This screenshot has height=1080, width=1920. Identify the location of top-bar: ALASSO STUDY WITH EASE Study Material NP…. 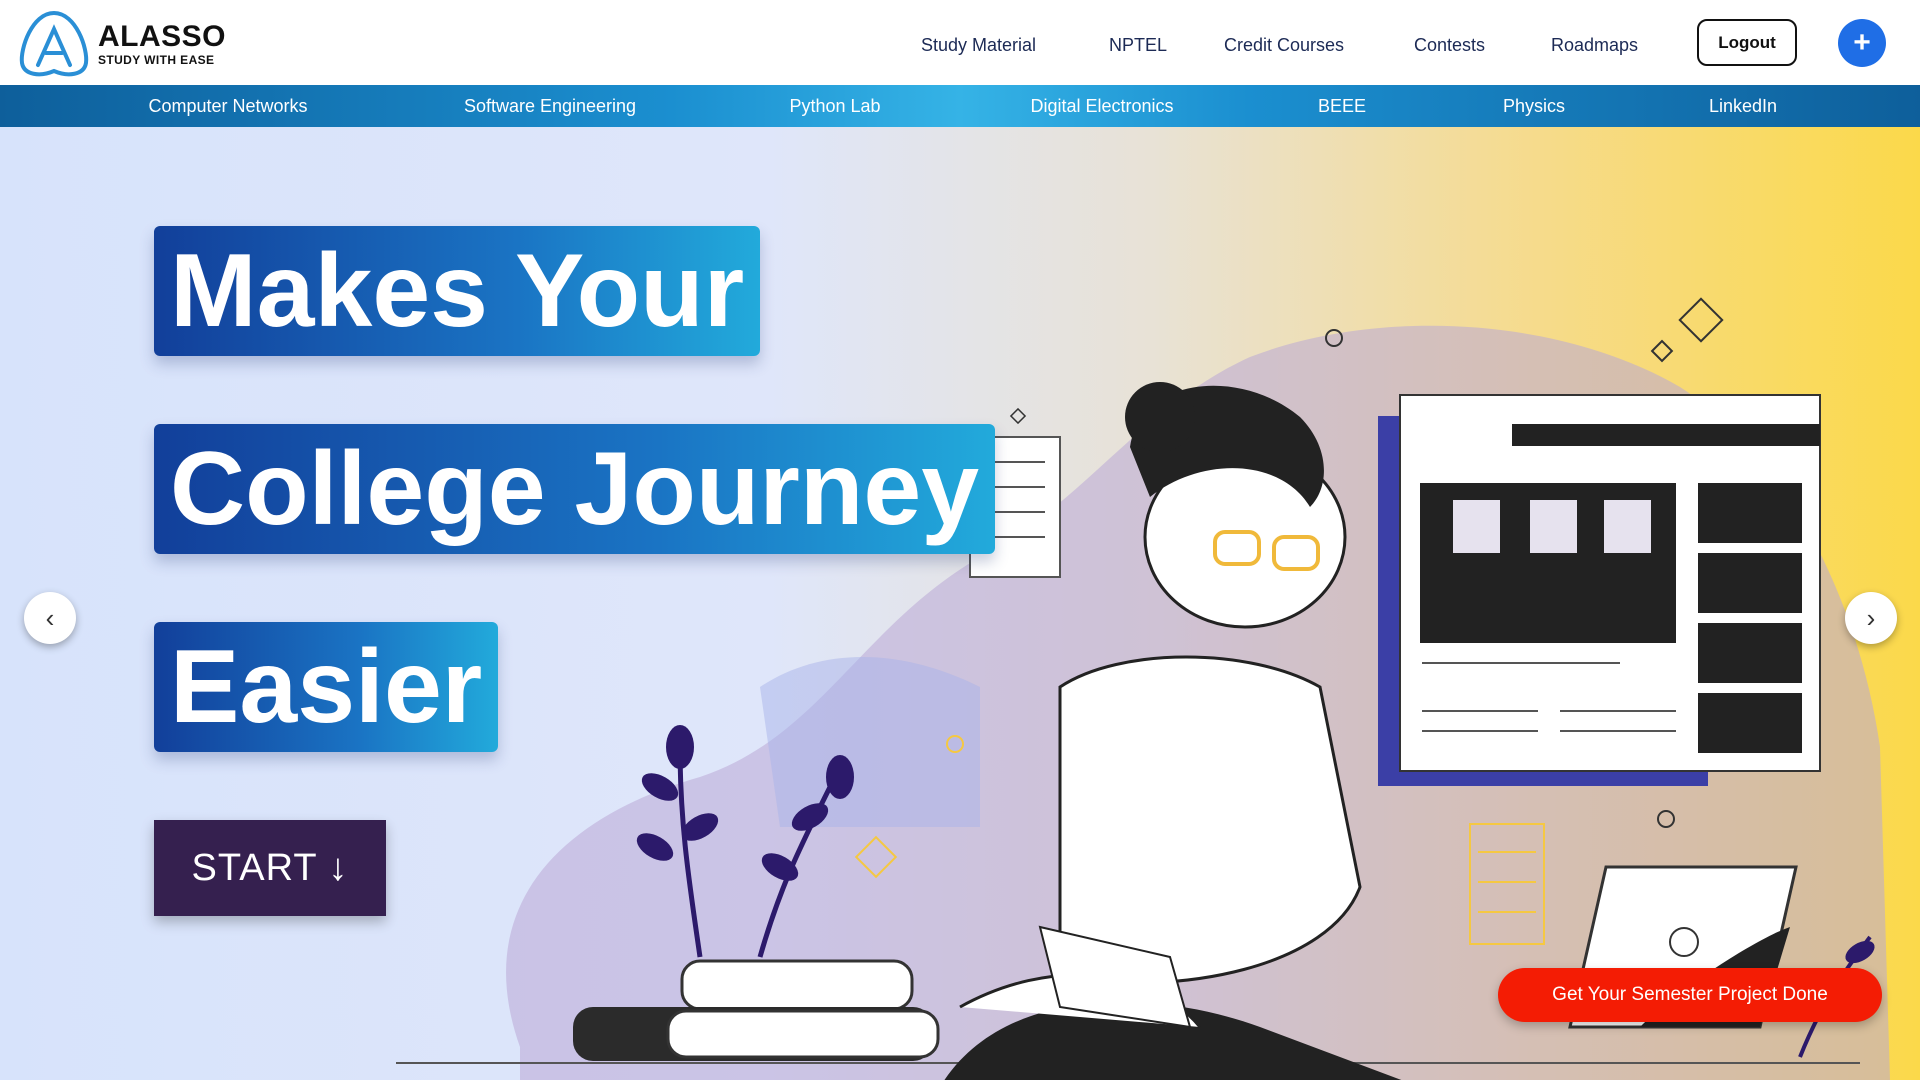
(960, 42).